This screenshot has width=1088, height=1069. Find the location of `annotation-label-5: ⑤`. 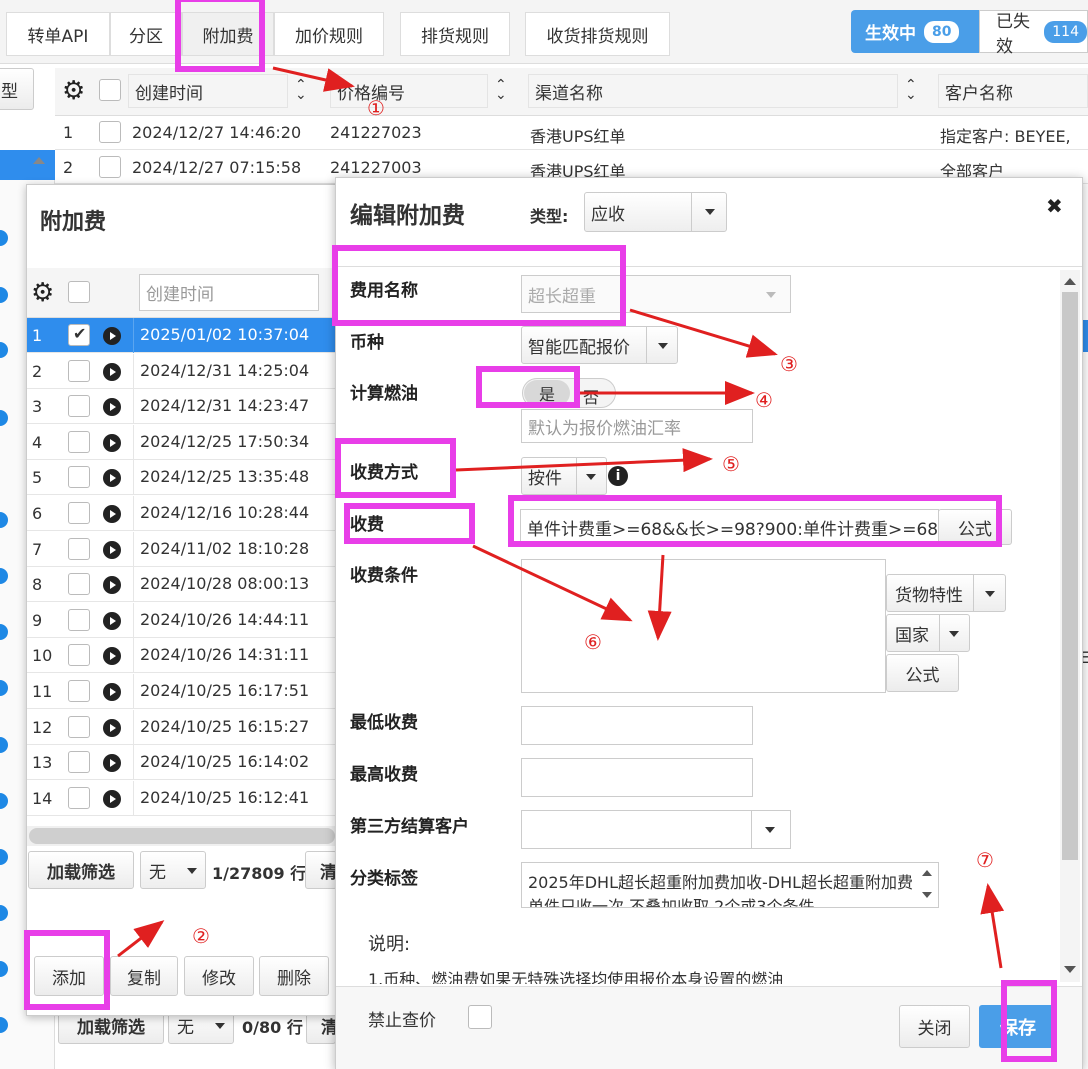

annotation-label-5: ⑤ is located at coordinates (731, 464).